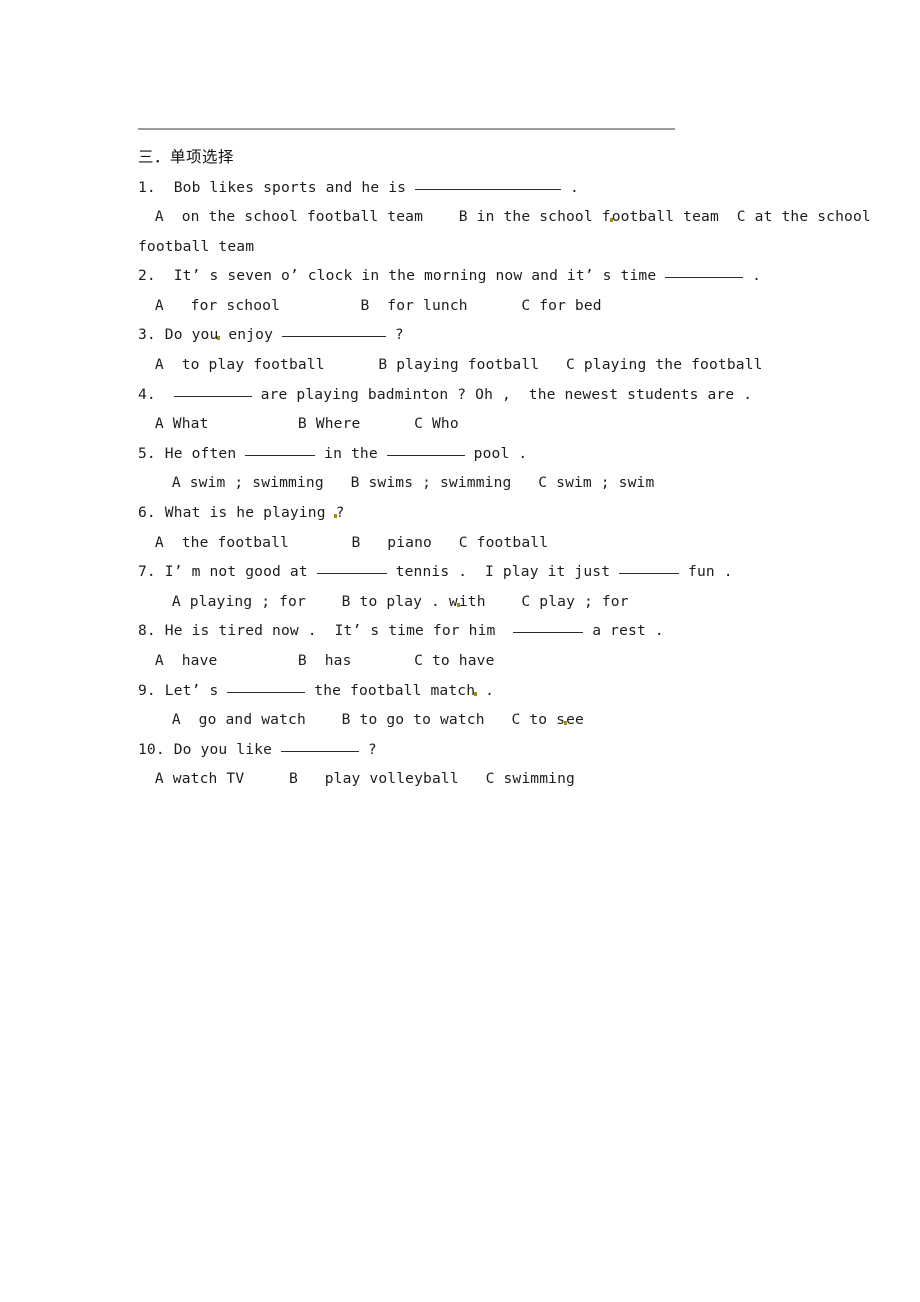 Image resolution: width=920 pixels, height=1302 pixels. I want to click on question-3-text-before: 3. Do you, so click(178, 335).